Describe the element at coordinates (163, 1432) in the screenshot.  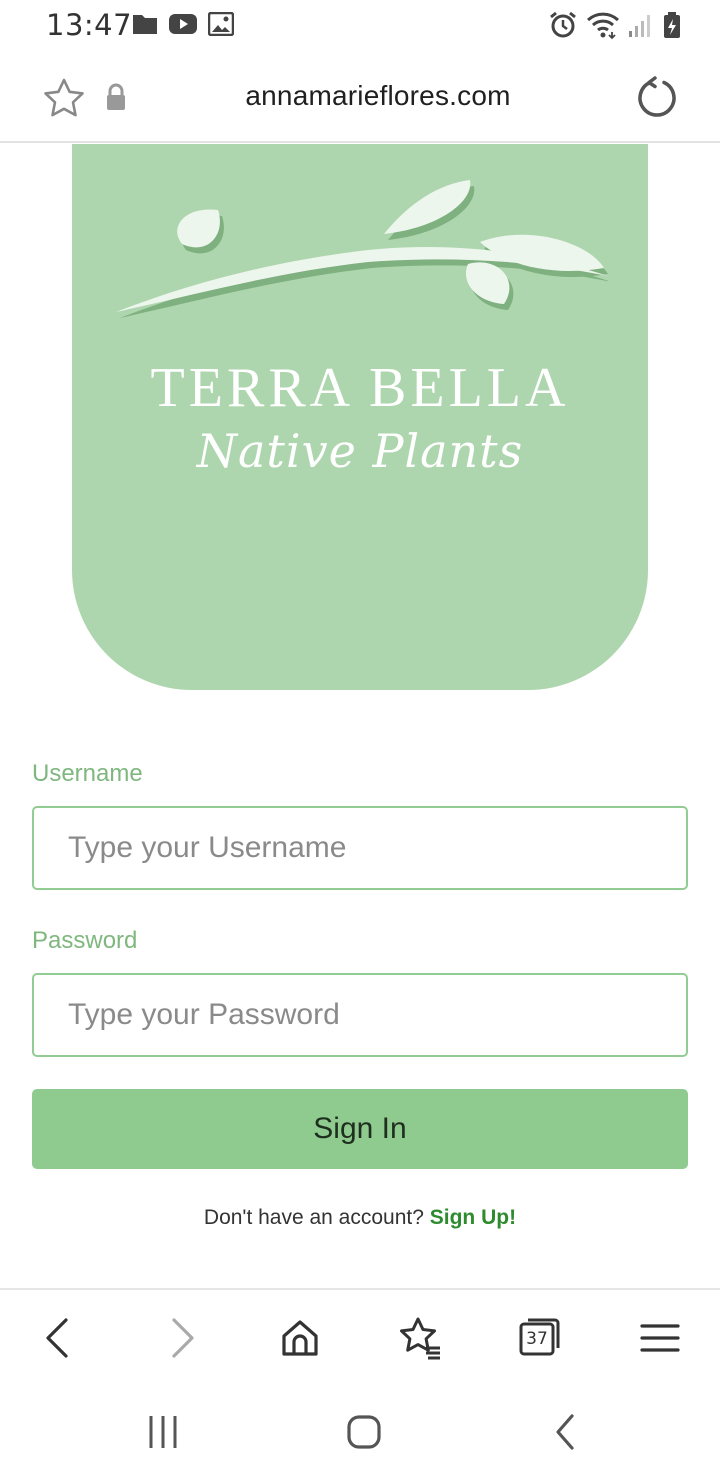
I see `recent-apps-icon` at that location.